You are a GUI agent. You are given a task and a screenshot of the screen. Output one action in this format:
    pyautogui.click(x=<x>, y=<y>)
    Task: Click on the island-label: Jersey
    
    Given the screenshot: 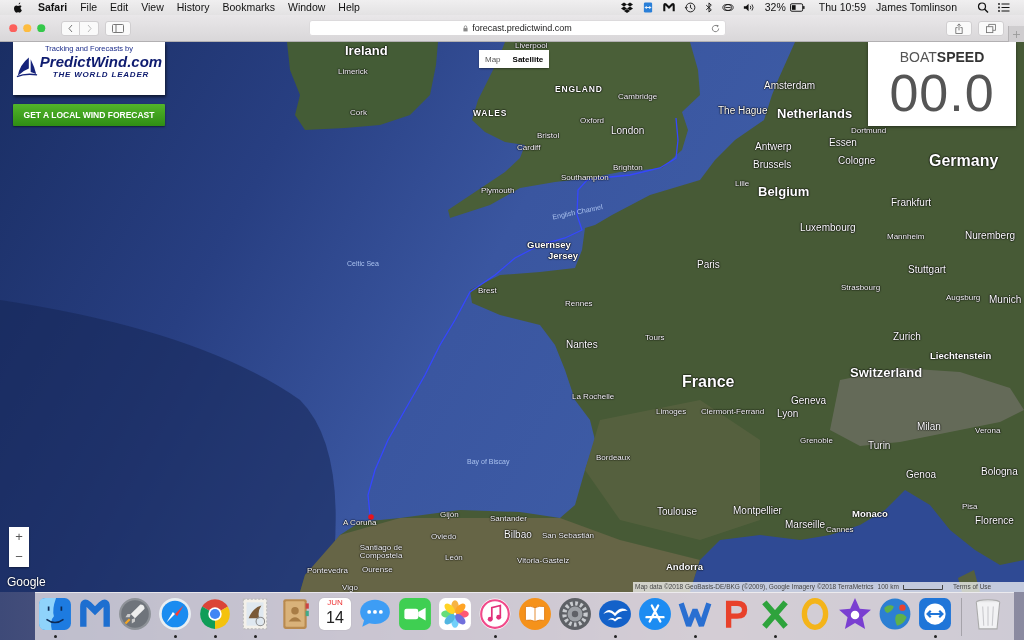 What is the action you would take?
    pyautogui.click(x=563, y=256)
    